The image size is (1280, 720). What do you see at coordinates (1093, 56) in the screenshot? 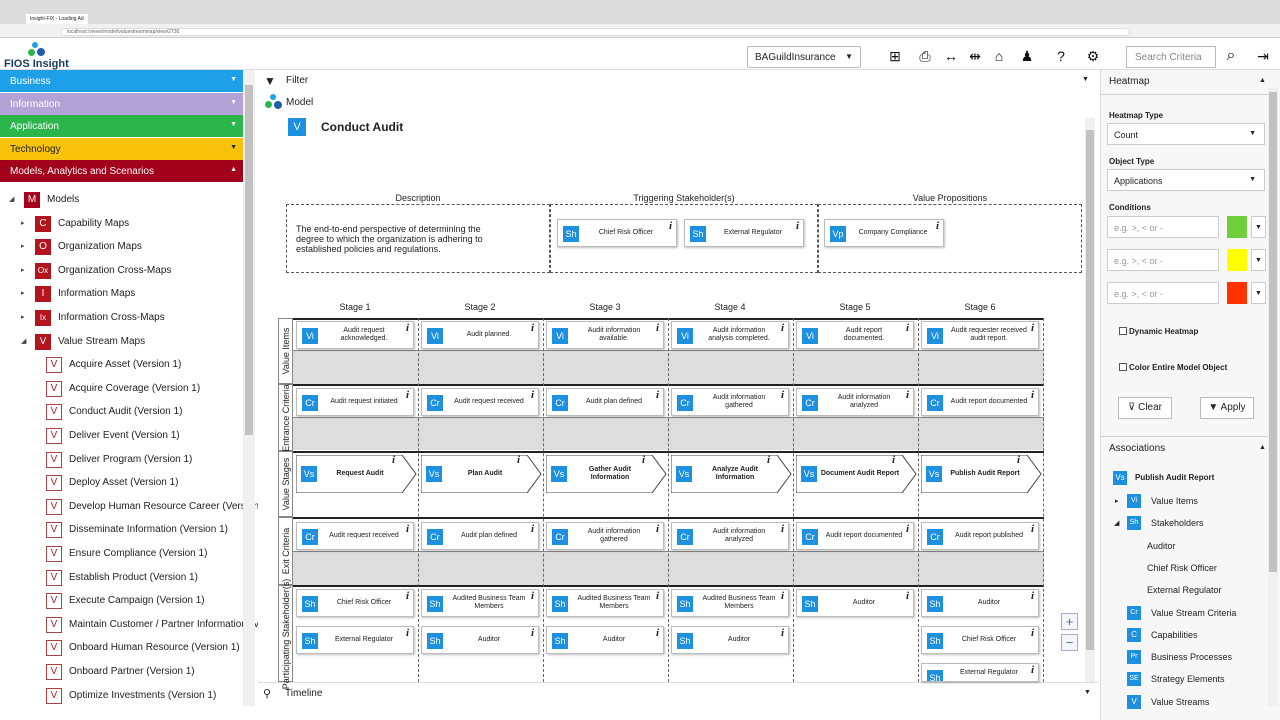
I see `gear-icon: ⚙` at bounding box center [1093, 56].